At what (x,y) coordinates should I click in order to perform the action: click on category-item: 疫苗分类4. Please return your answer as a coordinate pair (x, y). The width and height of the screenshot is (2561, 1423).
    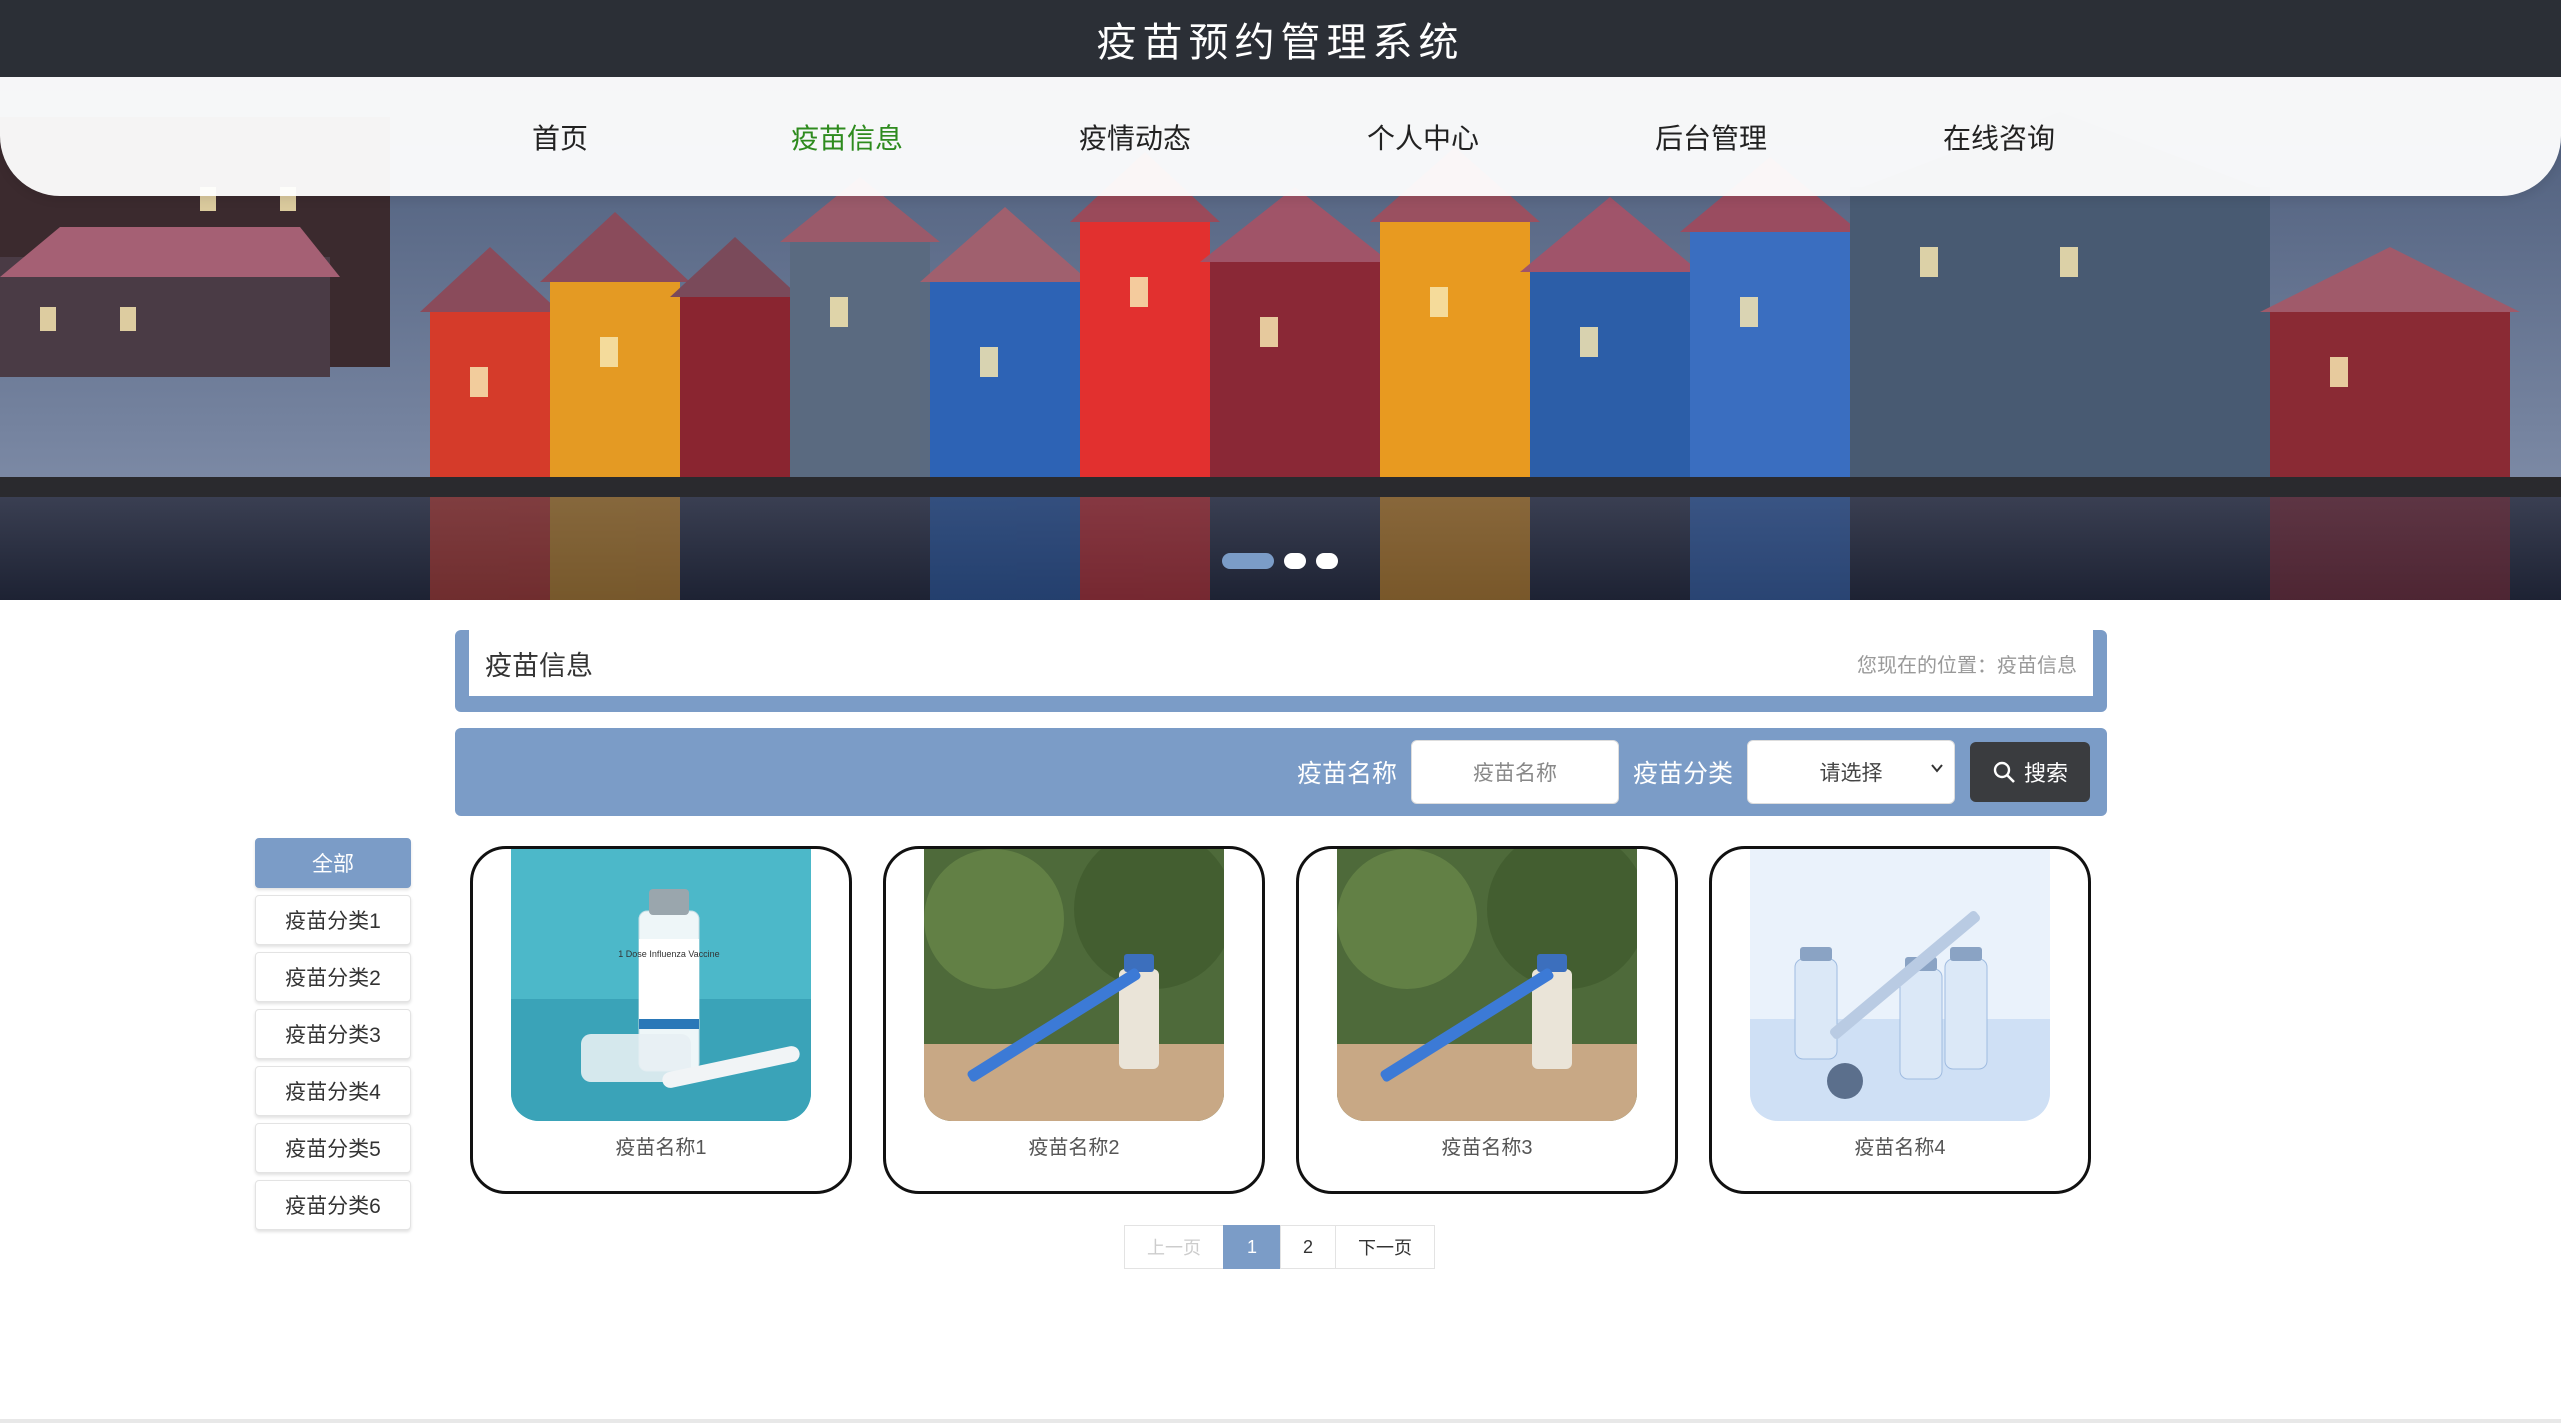
    Looking at the image, I should click on (333, 1091).